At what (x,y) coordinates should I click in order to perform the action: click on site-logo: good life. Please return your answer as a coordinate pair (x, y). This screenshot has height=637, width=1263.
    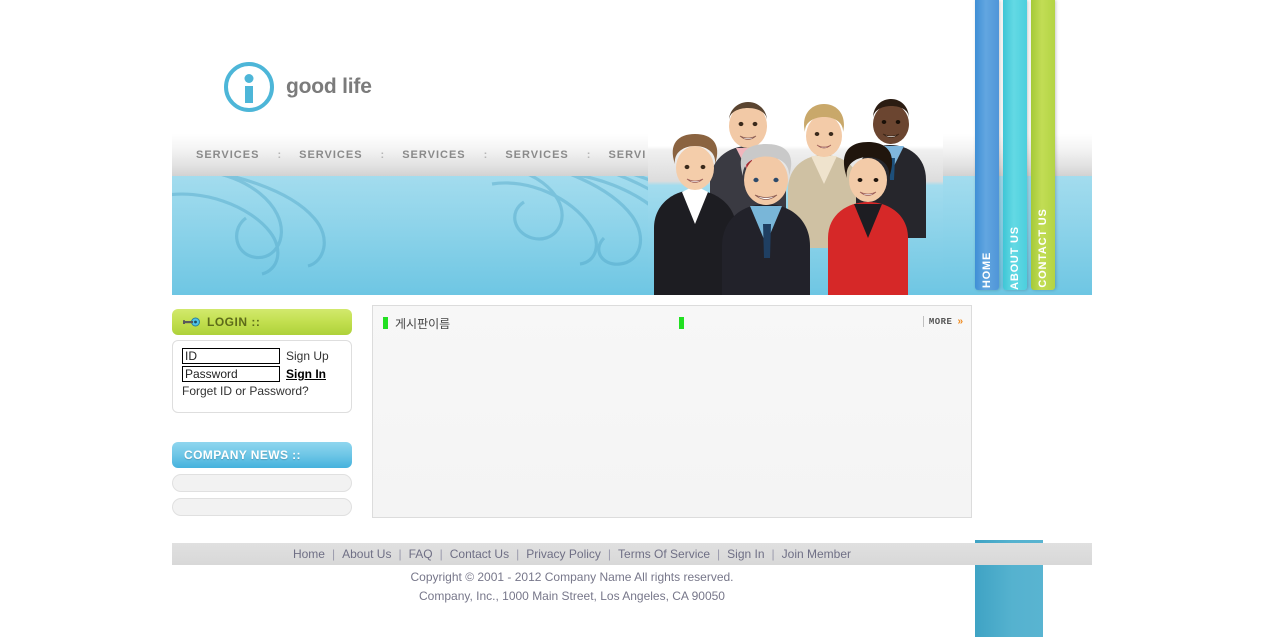
    Looking at the image, I should click on (298, 87).